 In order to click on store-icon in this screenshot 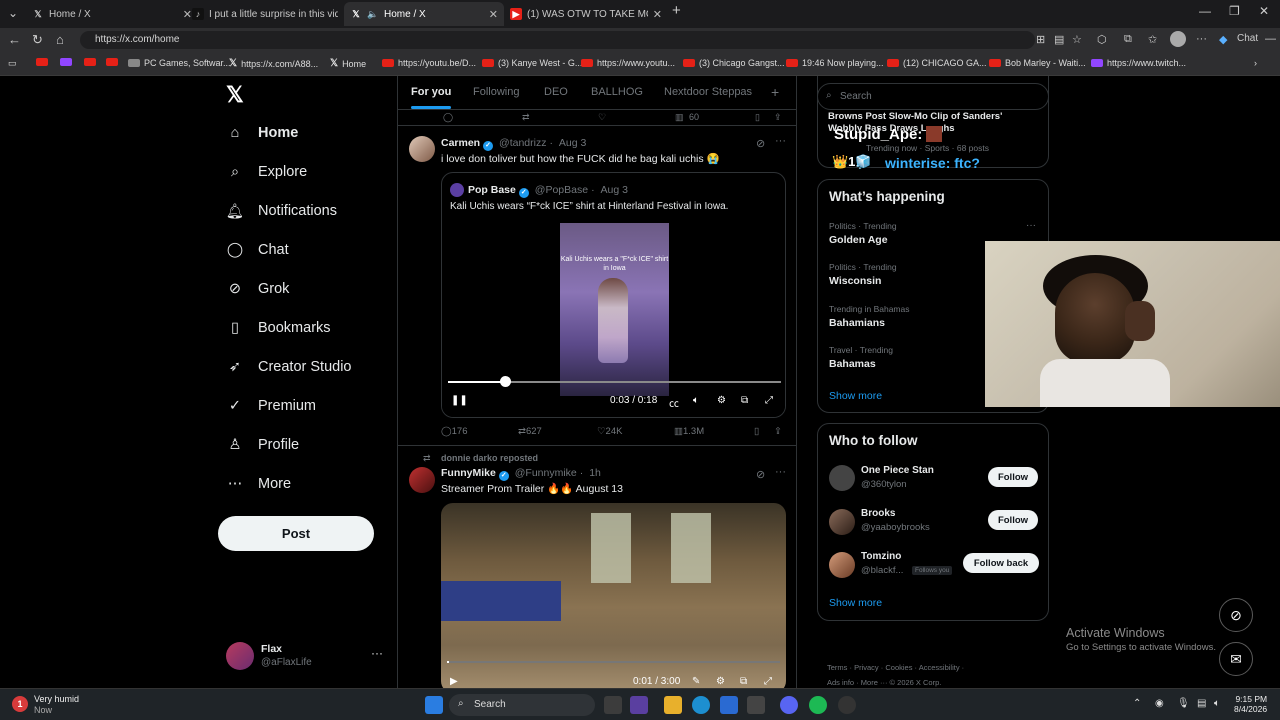, I will do `click(729, 705)`.